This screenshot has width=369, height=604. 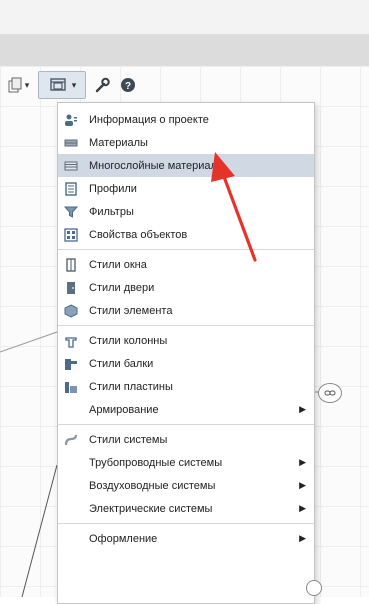 What do you see at coordinates (186, 485) in the screenshot?
I see `menu-item-duct-systems: Воздуховодные системы ▶` at bounding box center [186, 485].